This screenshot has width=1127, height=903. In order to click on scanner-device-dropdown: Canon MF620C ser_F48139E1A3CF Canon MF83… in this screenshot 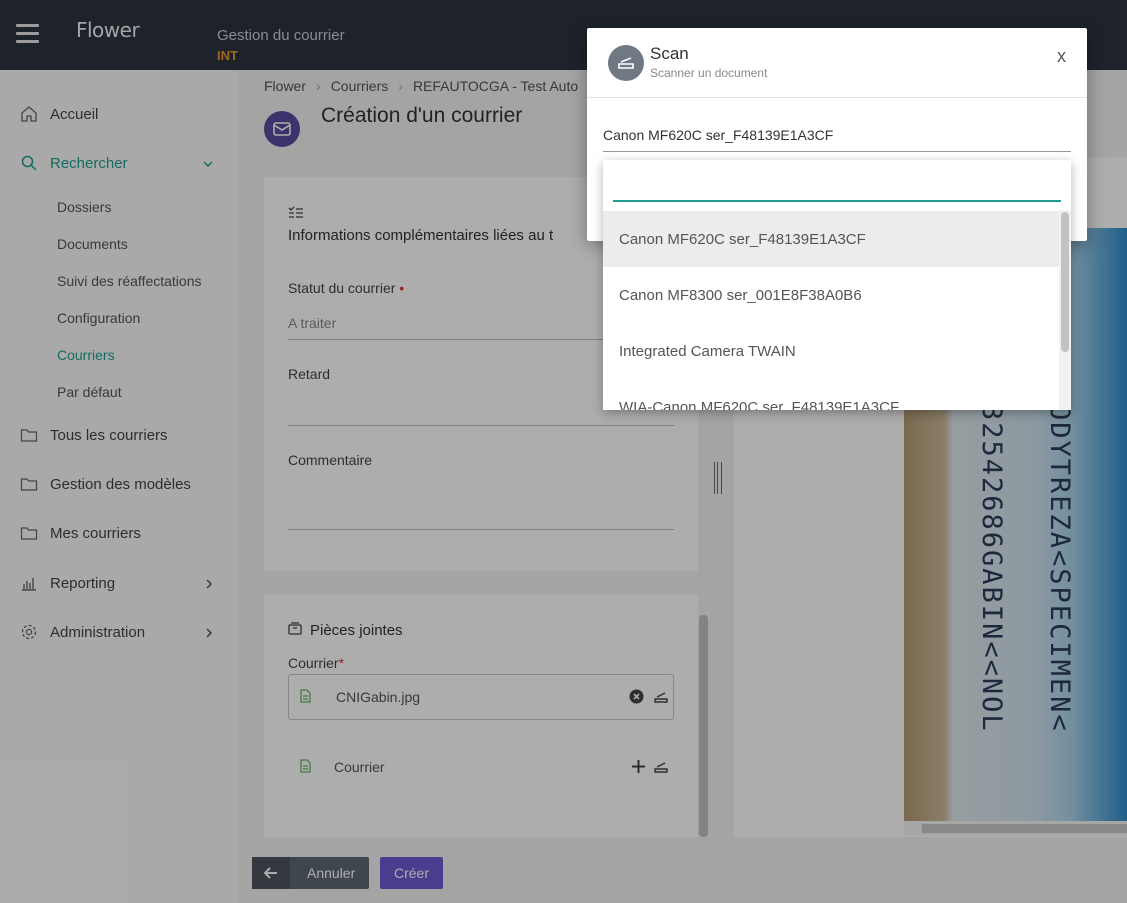, I will do `click(837, 285)`.